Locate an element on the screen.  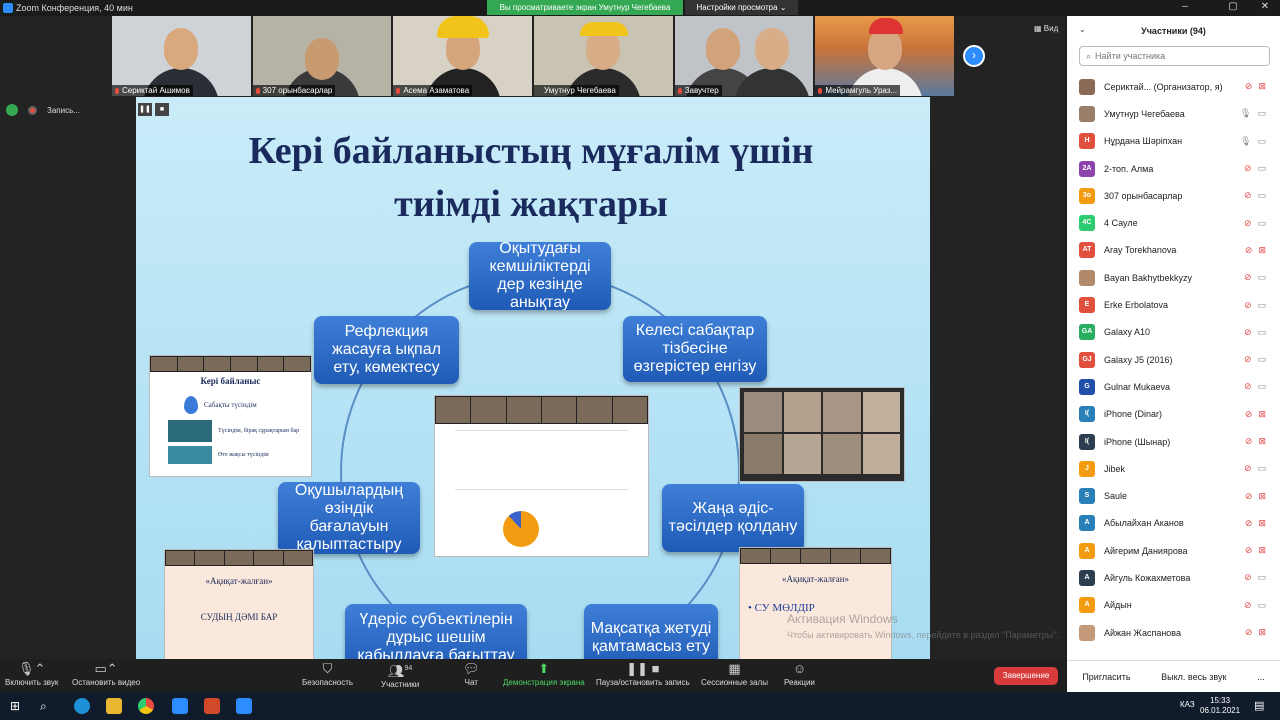
participant-row: GJ Galaxy J5 (2016) ⊘ ▭ is located at coordinates (1173, 359).